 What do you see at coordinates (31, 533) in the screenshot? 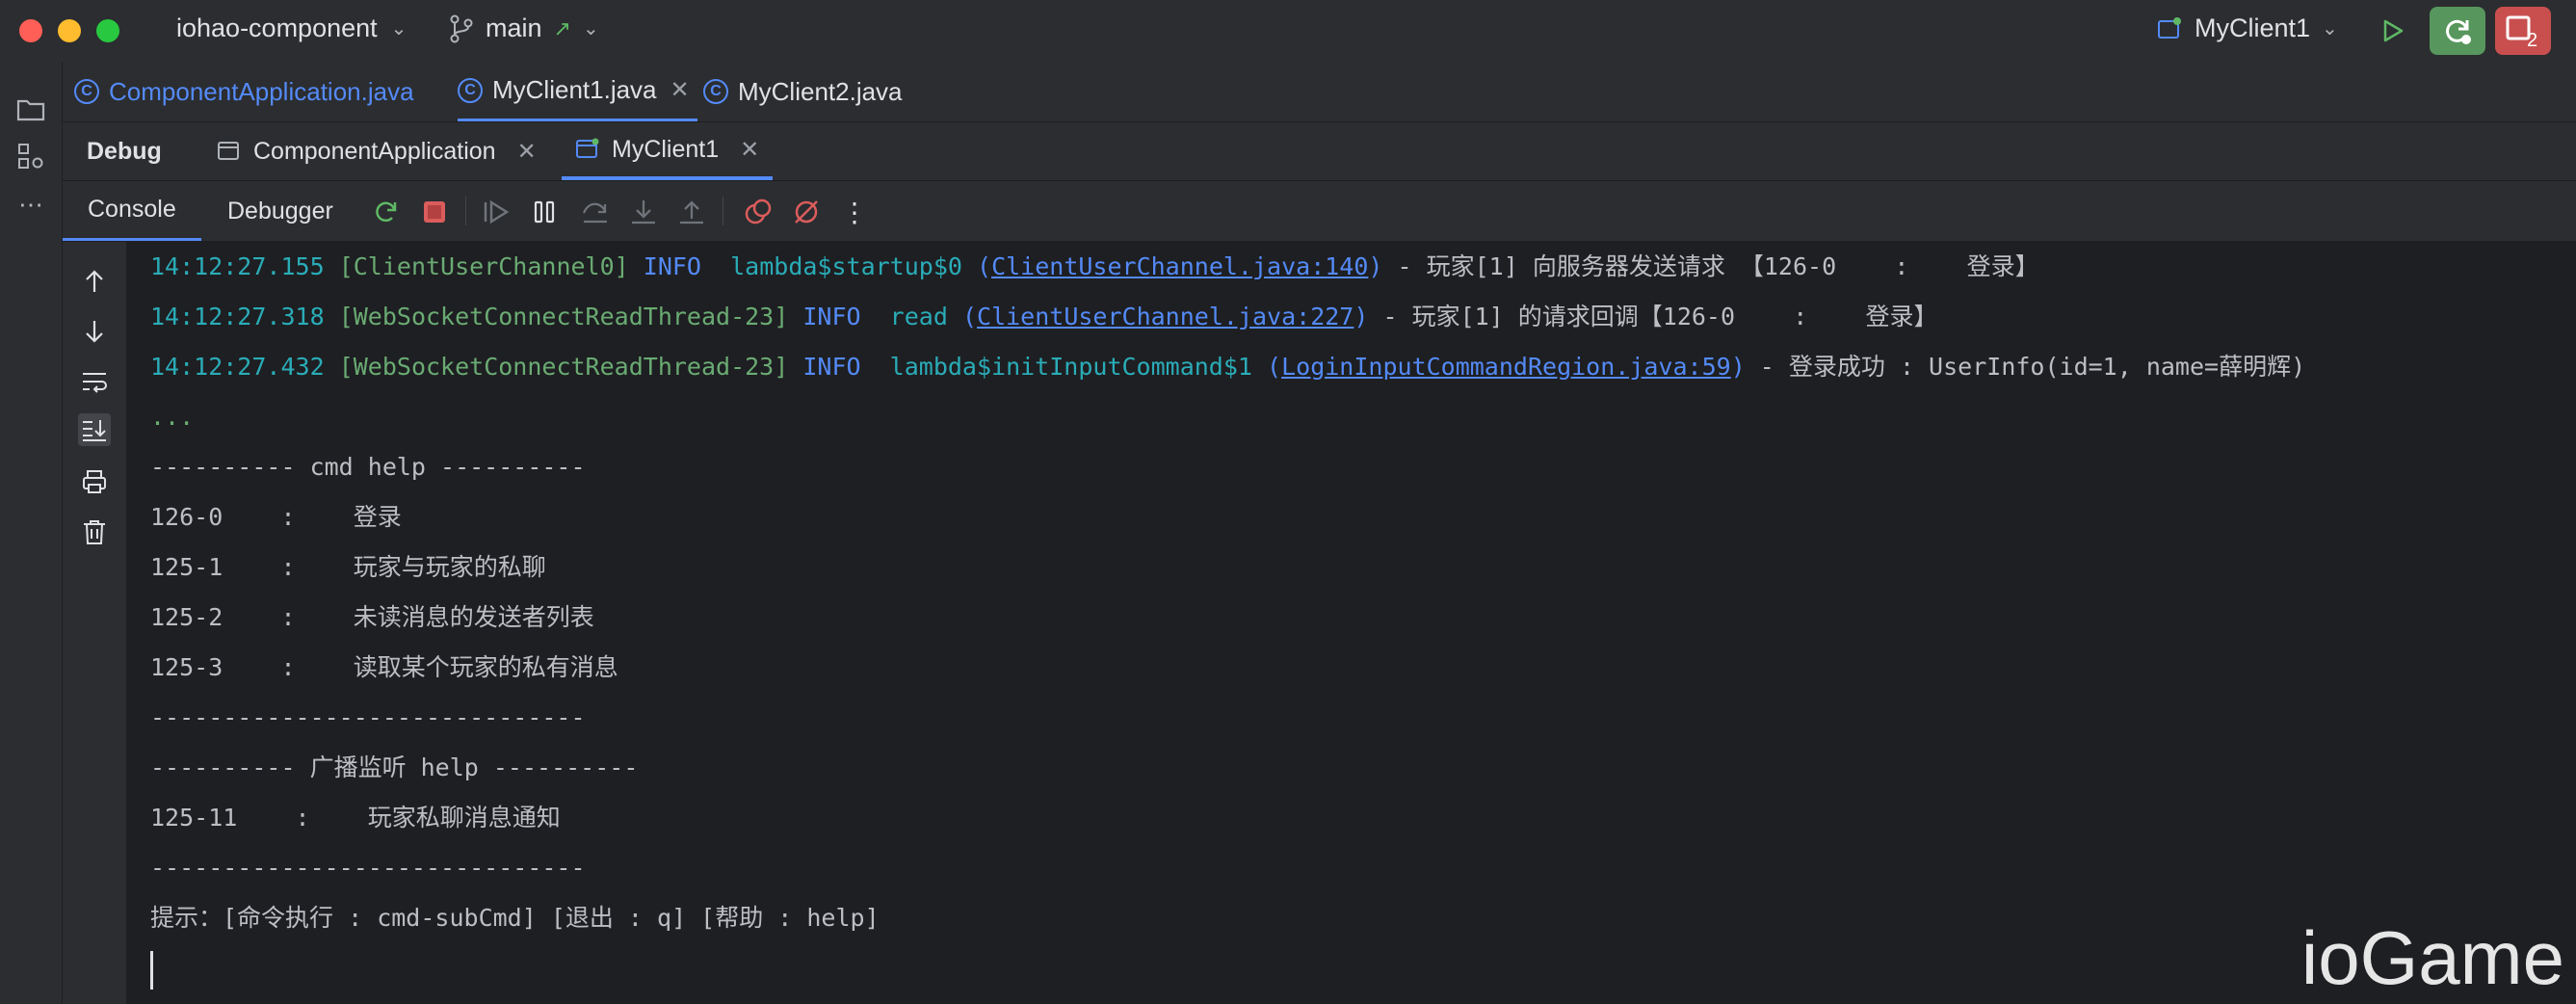
I see `tool-window-strip: ⋯` at bounding box center [31, 533].